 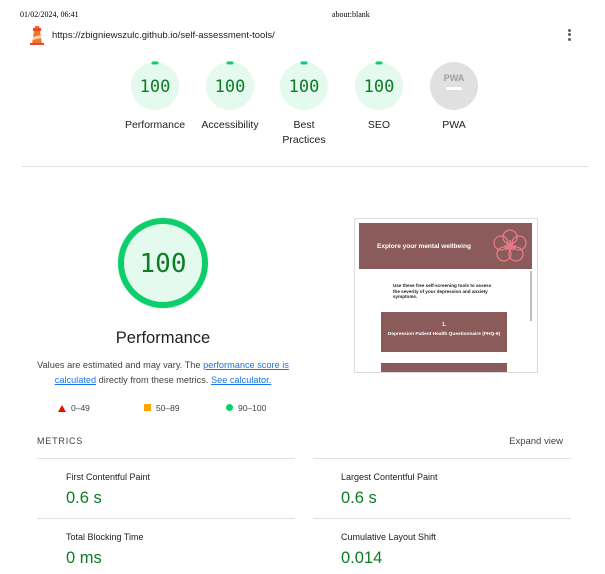 What do you see at coordinates (80, 408) in the screenshot?
I see `legend-fail-label: 0–49` at bounding box center [80, 408].